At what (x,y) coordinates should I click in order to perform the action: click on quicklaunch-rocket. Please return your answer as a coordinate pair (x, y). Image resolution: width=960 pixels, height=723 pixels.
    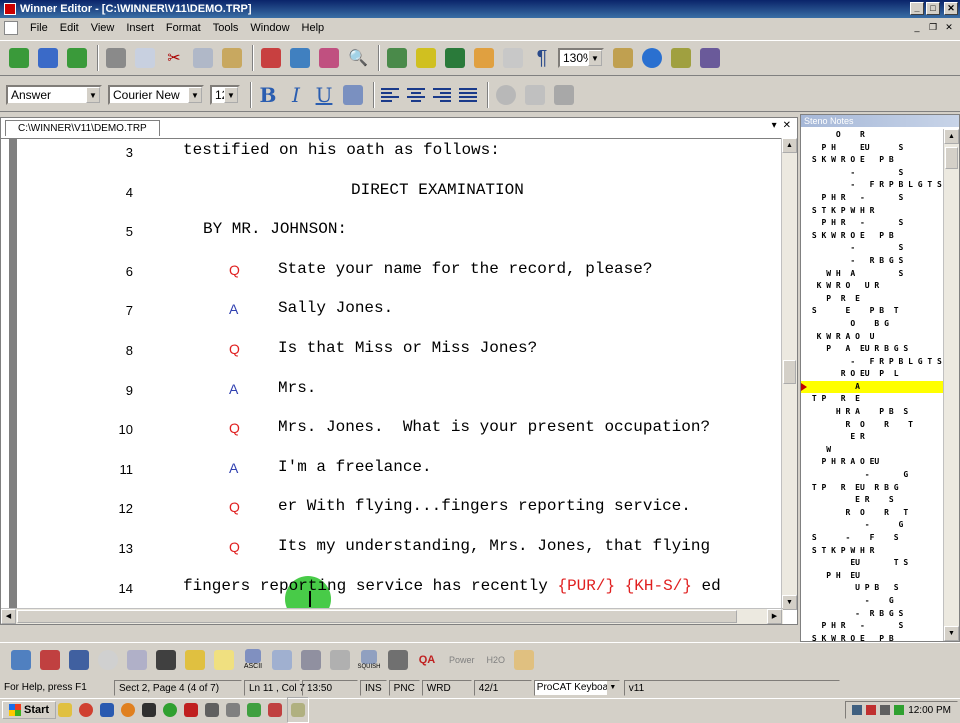
    Looking at the image, I should click on (275, 710).